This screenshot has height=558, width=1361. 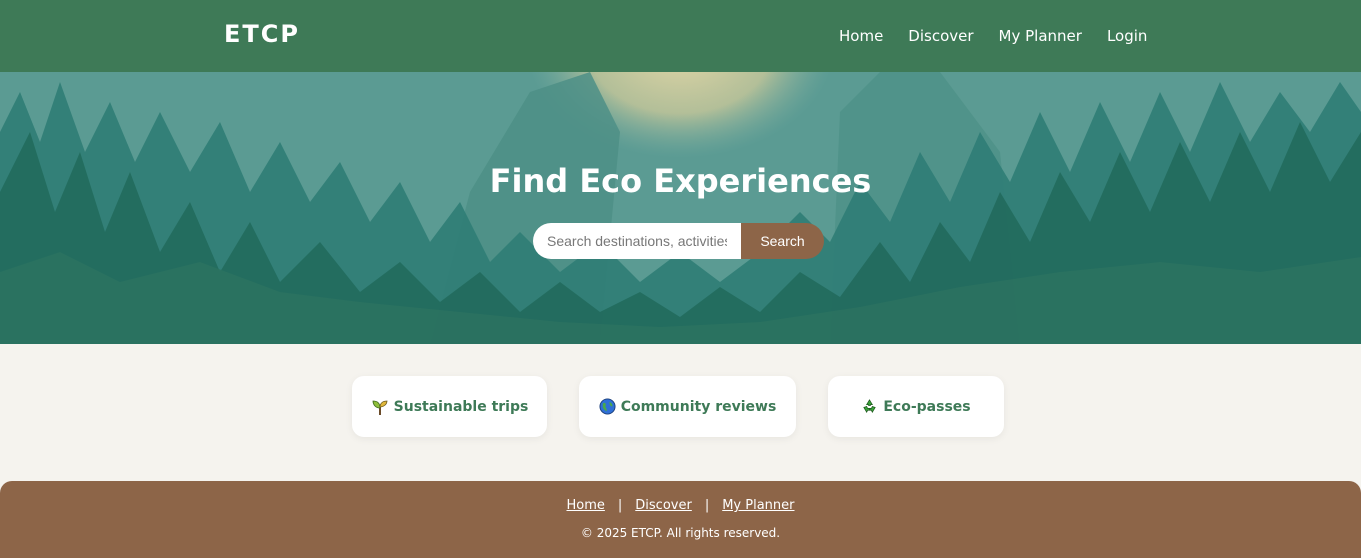 What do you see at coordinates (262, 34) in the screenshot?
I see `brand-logo: ETCP` at bounding box center [262, 34].